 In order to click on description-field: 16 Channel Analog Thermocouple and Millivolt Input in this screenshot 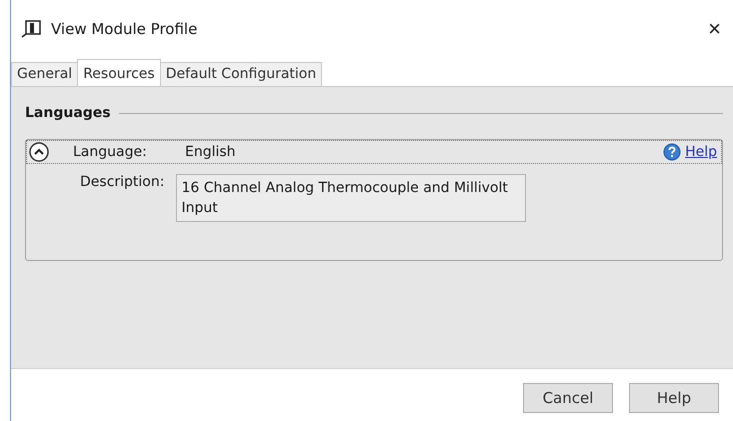, I will do `click(351, 198)`.